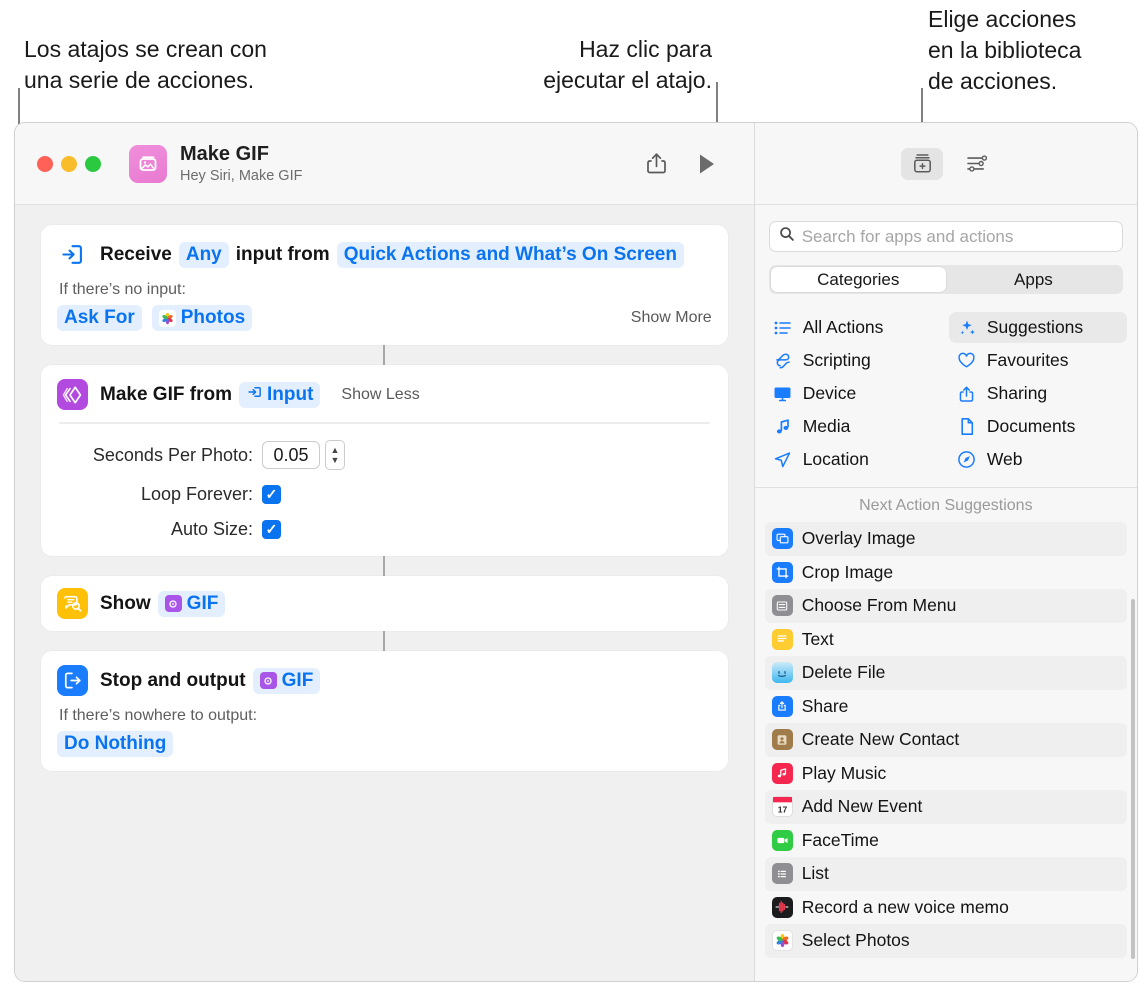  Describe the element at coordinates (782, 874) in the screenshot. I see `list-icon` at that location.